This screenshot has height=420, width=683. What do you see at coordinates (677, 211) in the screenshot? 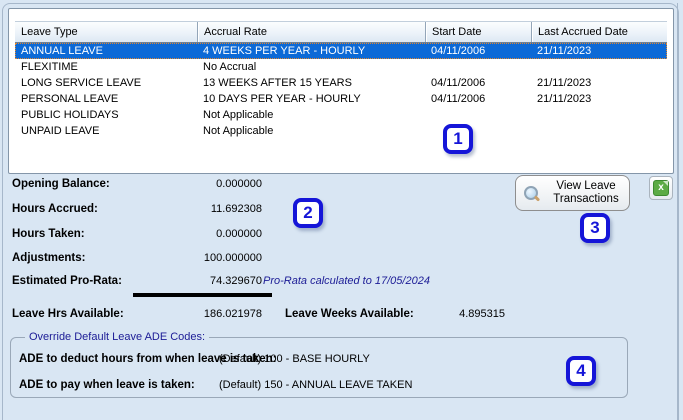
I see `window-right-border` at bounding box center [677, 211].